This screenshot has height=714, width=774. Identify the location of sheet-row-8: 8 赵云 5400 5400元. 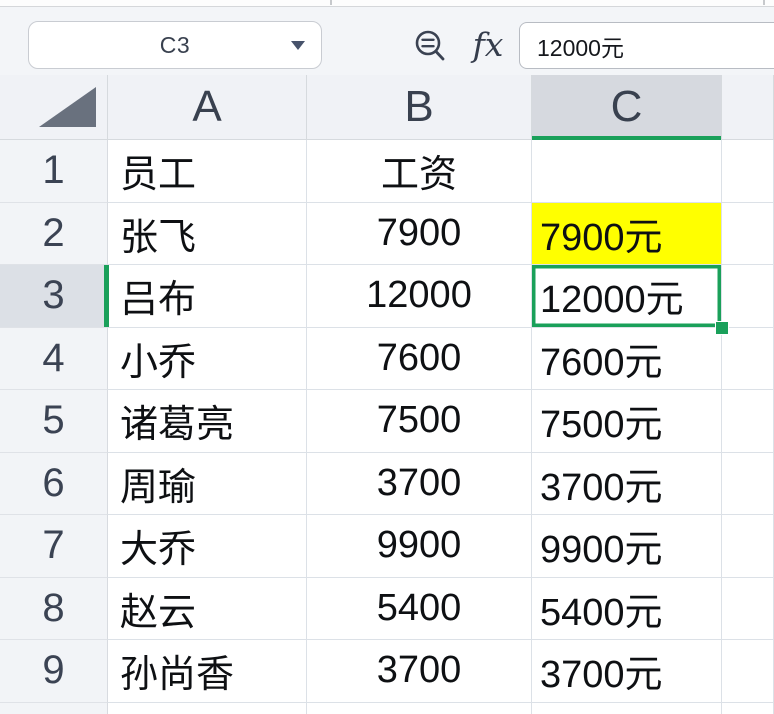
(387, 608).